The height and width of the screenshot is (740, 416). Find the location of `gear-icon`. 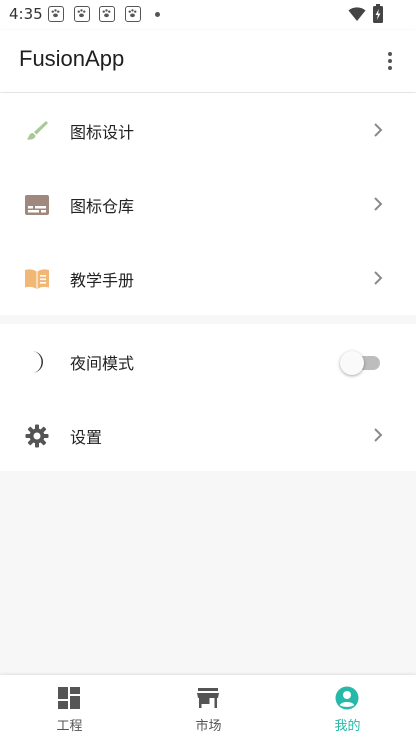

gear-icon is located at coordinates (37, 436).